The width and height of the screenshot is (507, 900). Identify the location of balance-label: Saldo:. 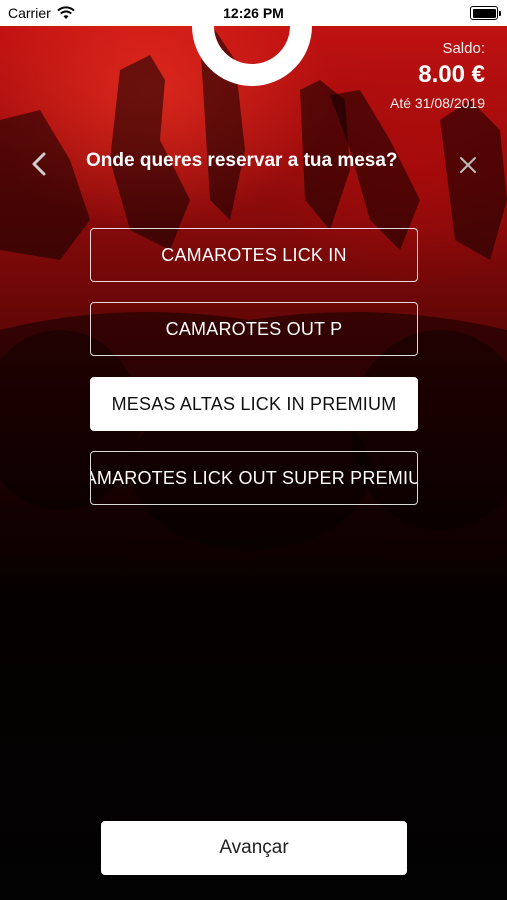
(463, 48).